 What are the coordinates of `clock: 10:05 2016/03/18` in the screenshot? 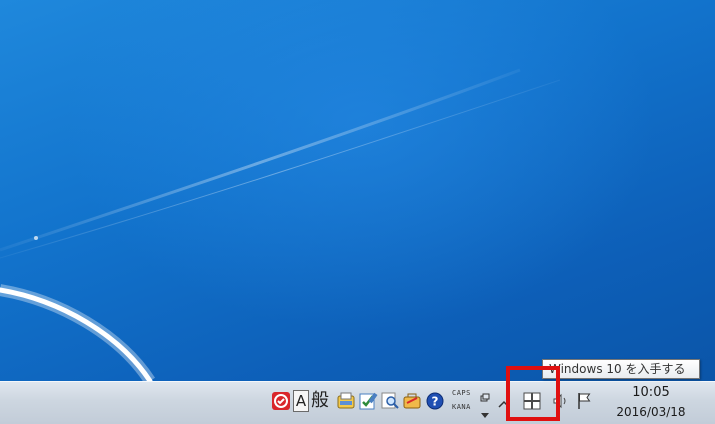 It's located at (651, 403).